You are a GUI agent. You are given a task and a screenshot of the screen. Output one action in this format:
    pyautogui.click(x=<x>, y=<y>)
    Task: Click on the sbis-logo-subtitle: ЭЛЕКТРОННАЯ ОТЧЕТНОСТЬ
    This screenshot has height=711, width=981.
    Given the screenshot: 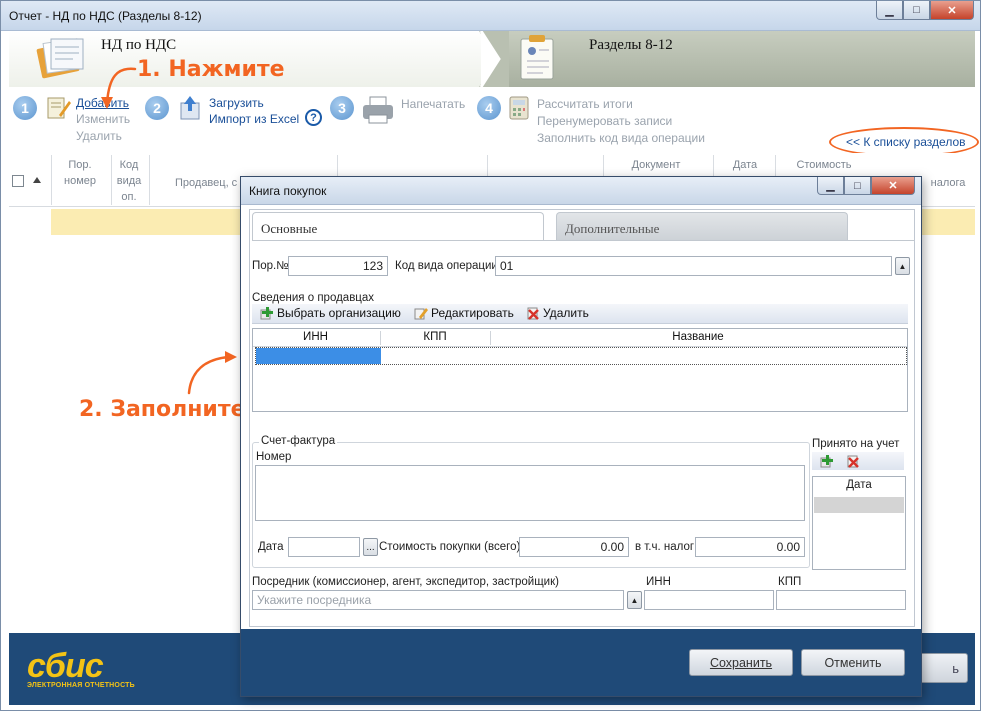 What is the action you would take?
    pyautogui.click(x=81, y=685)
    